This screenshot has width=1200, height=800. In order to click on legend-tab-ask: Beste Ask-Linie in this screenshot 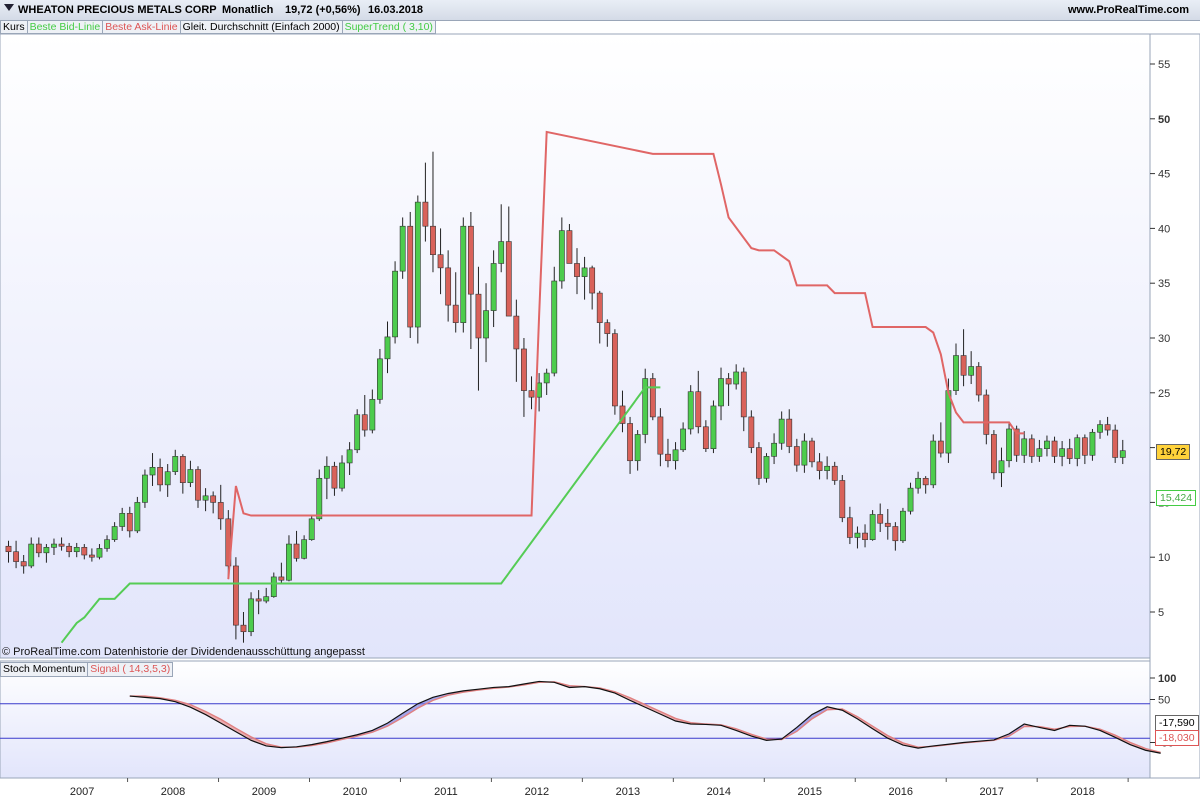, I will do `click(141, 27)`.